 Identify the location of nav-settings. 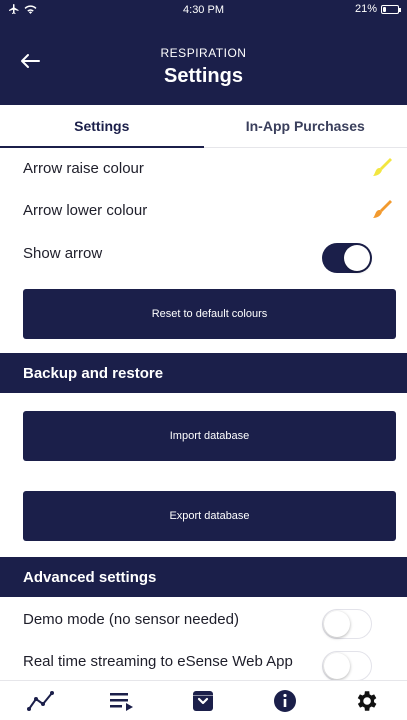
(366, 701).